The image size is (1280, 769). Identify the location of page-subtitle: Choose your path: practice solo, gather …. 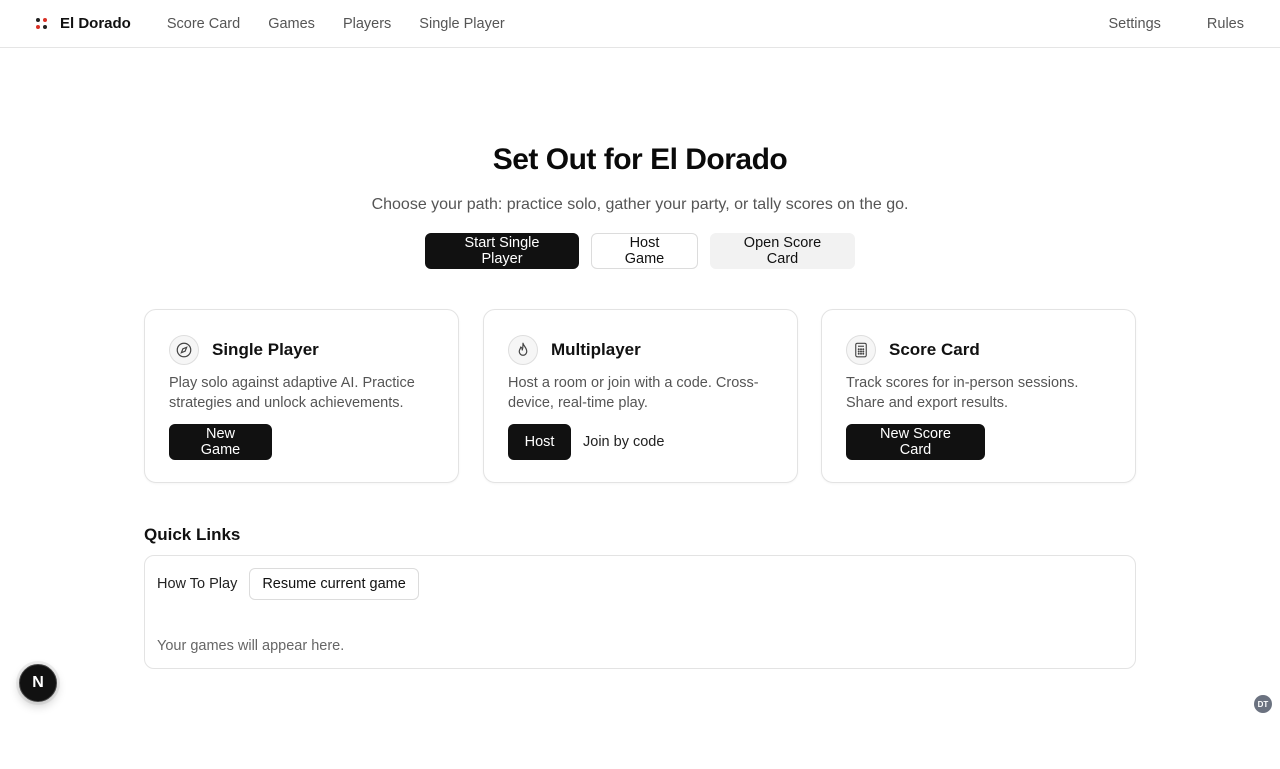
(640, 204).